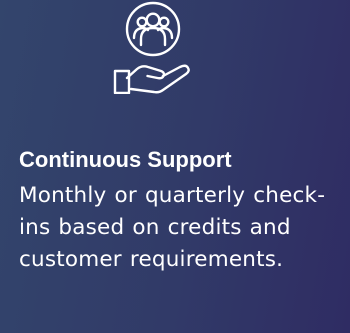 The image size is (350, 333). What do you see at coordinates (153, 47) in the screenshot?
I see `hand-holding-people-icon` at bounding box center [153, 47].